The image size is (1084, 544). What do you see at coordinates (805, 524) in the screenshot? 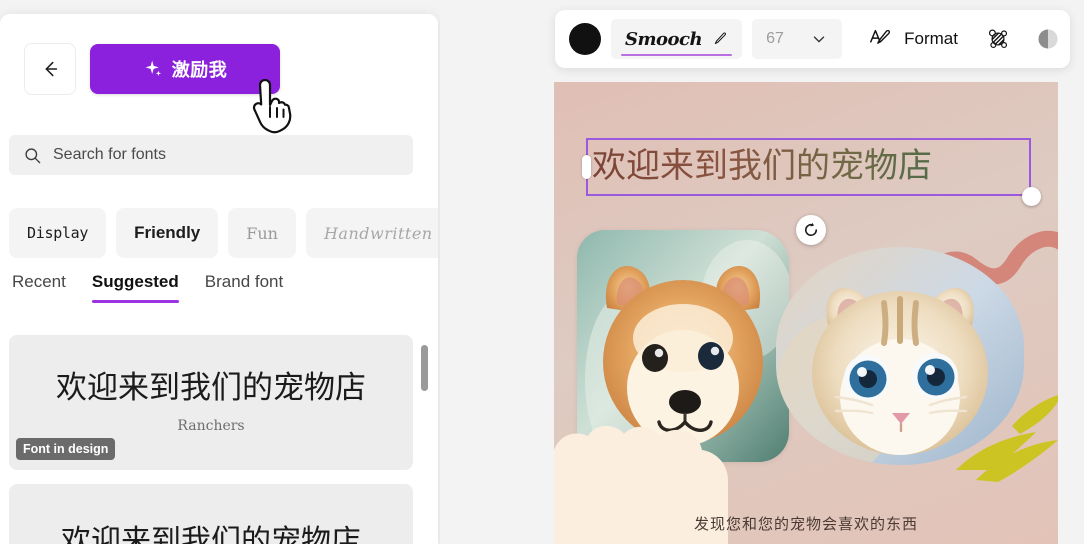
I see `canvas-caption: 发现您和您的宠物会喜欢的东西` at bounding box center [805, 524].